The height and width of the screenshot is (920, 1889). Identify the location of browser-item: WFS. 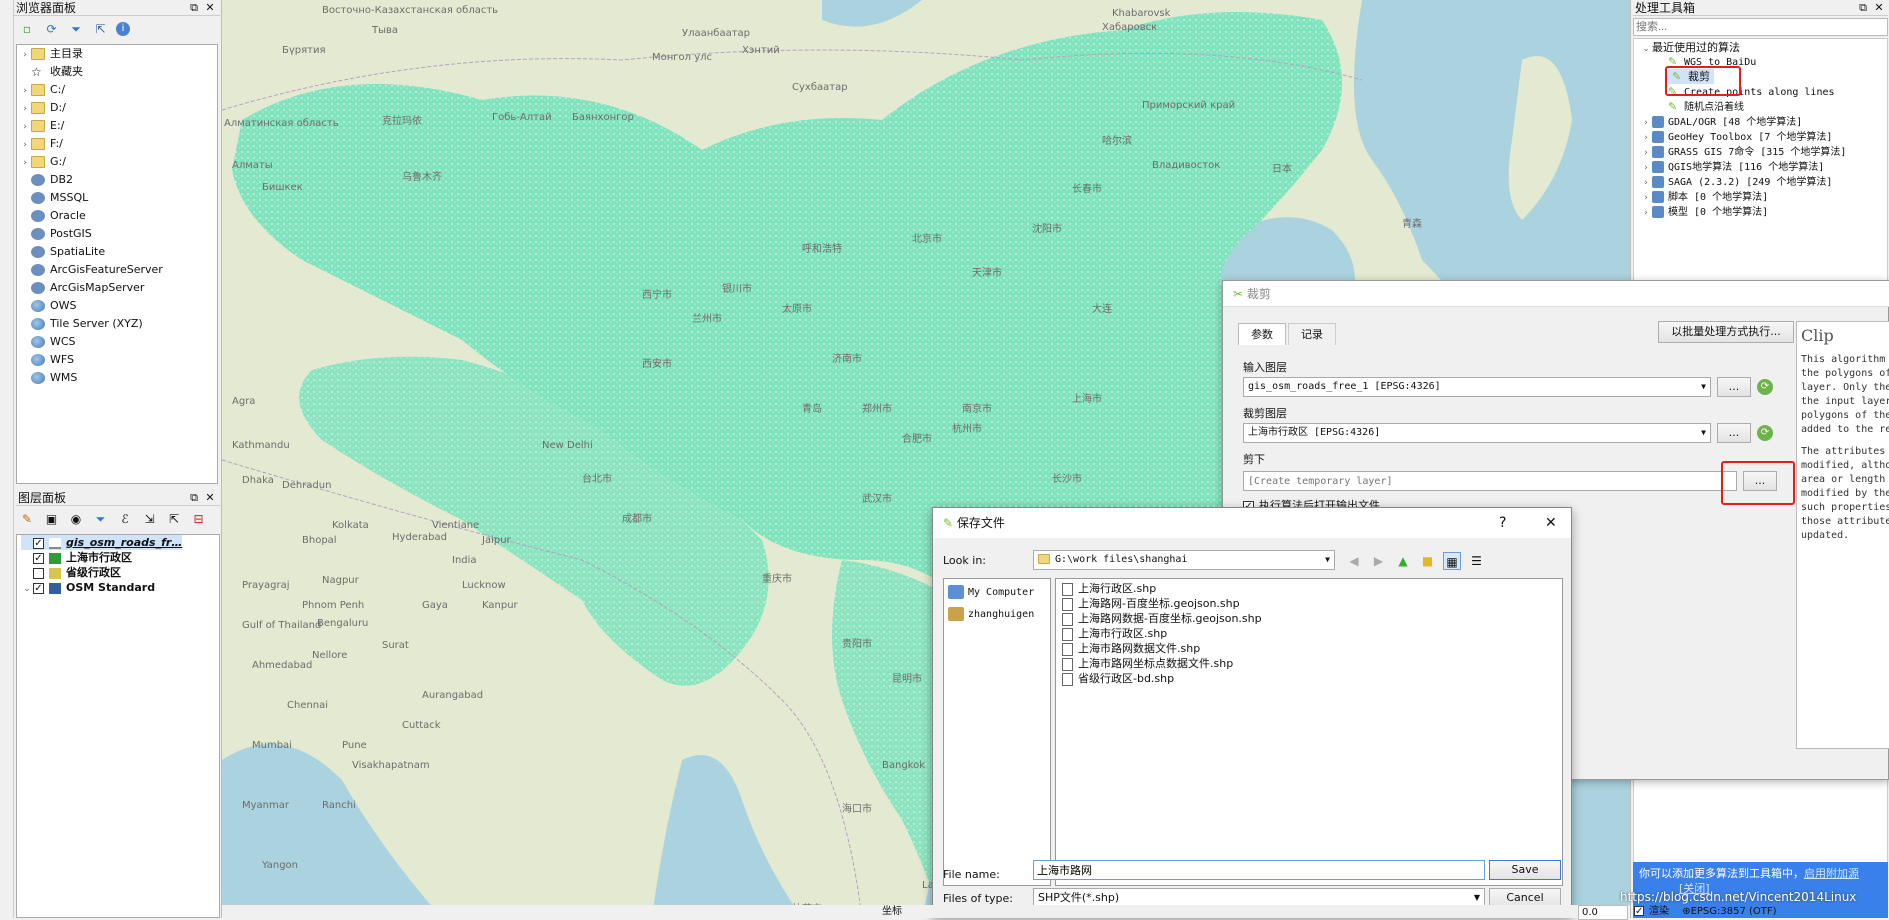
(46, 360).